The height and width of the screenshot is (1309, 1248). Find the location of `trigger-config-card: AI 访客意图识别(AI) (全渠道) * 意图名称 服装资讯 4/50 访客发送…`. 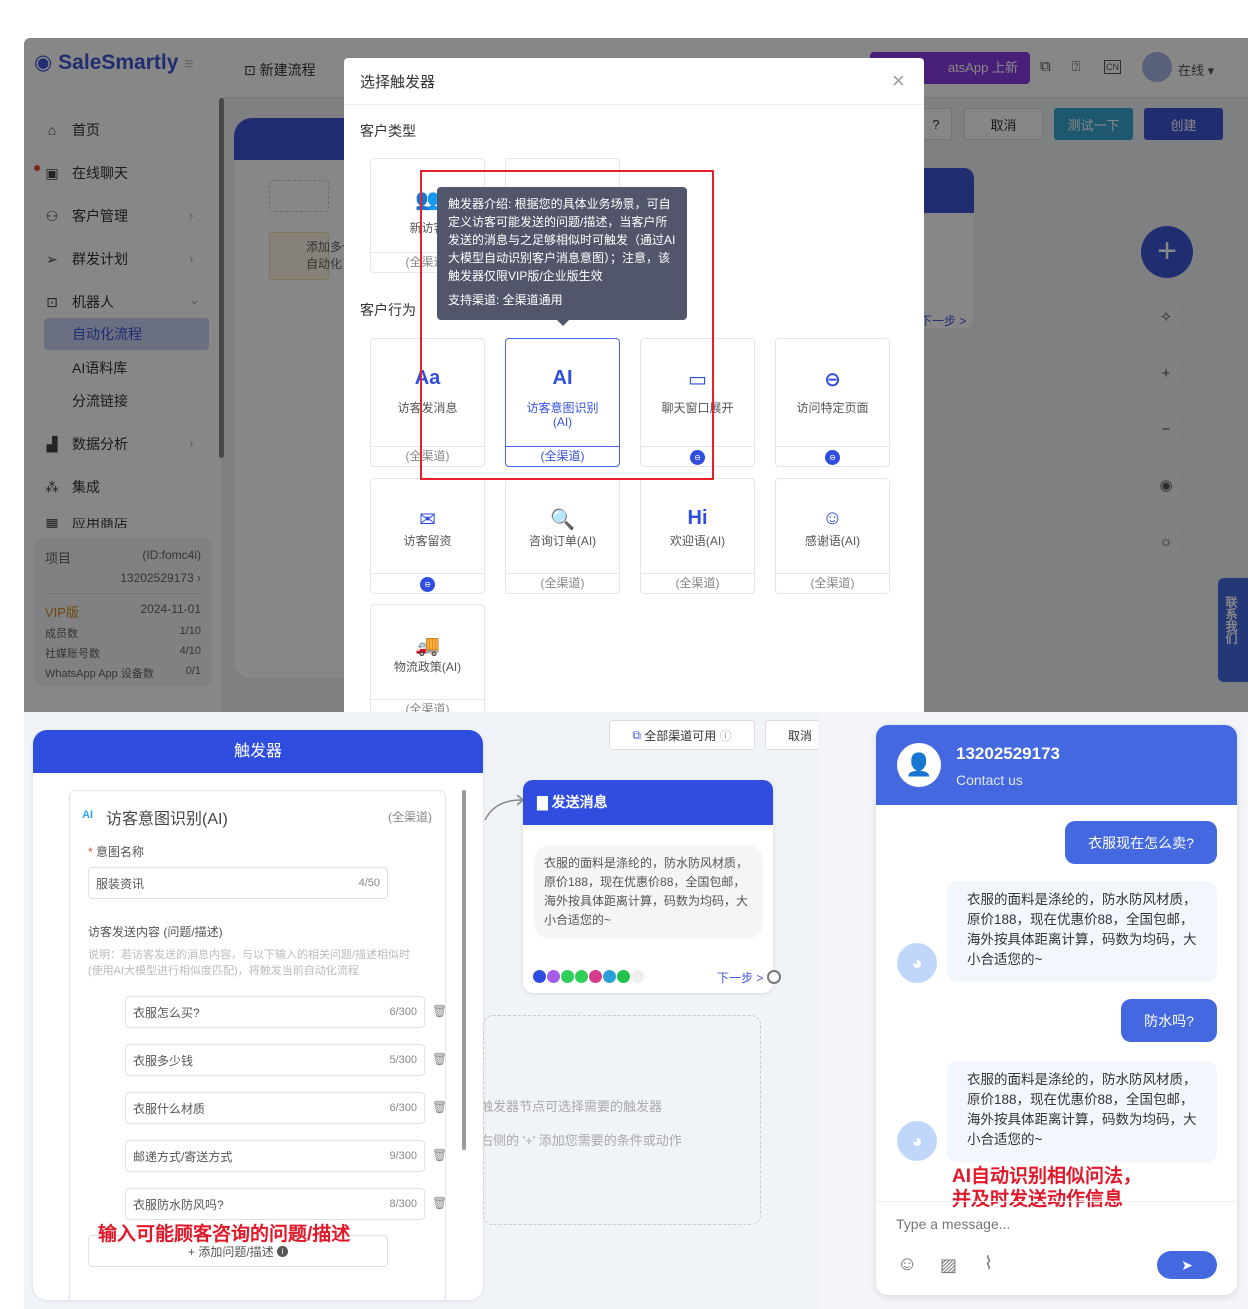

trigger-config-card: AI 访客意图识别(AI) (全渠道) * 意图名称 服装资讯 4/50 访客发送… is located at coordinates (258, 1045).